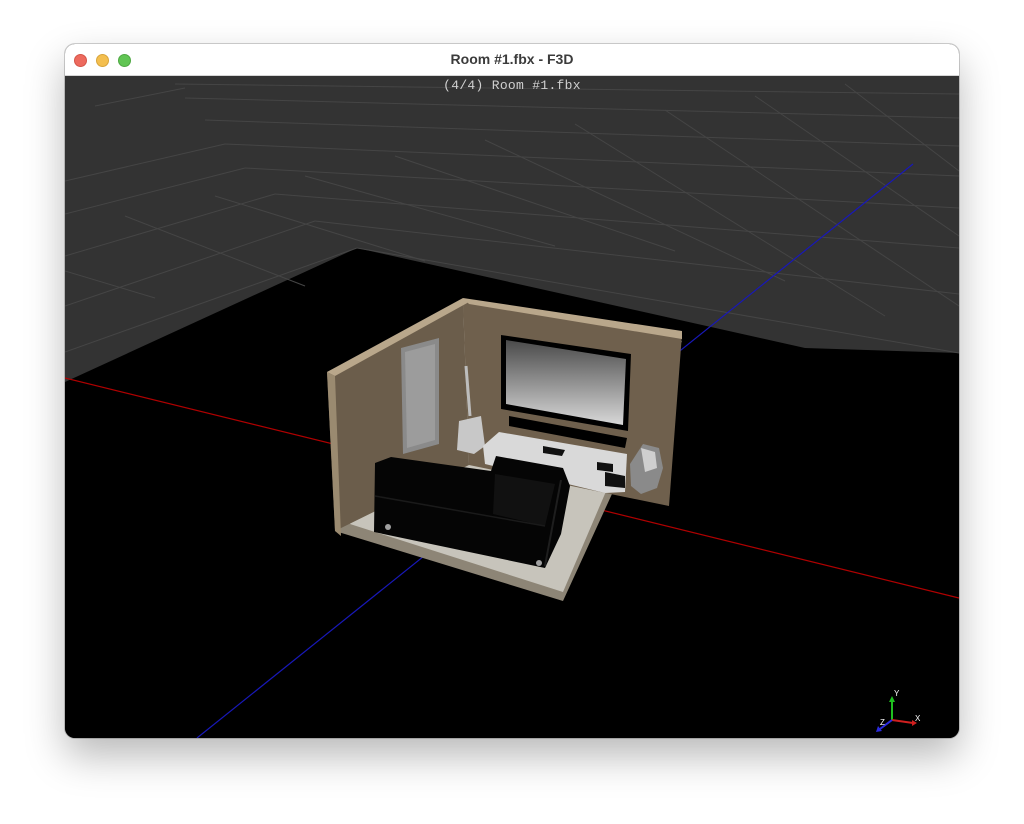 The image size is (1024, 824). Describe the element at coordinates (504, 449) in the screenshot. I see `room-model` at that location.